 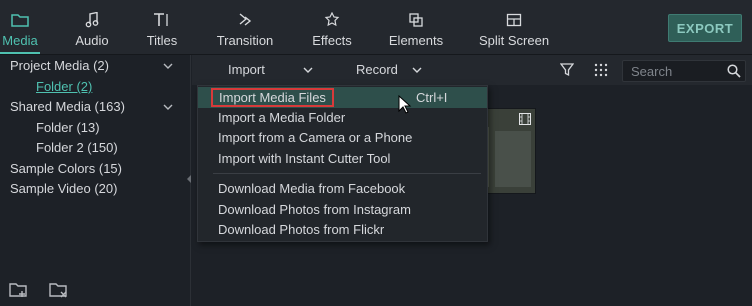 I want to click on menu-item-download-facebook: Download Media from Facebook, so click(x=342, y=188).